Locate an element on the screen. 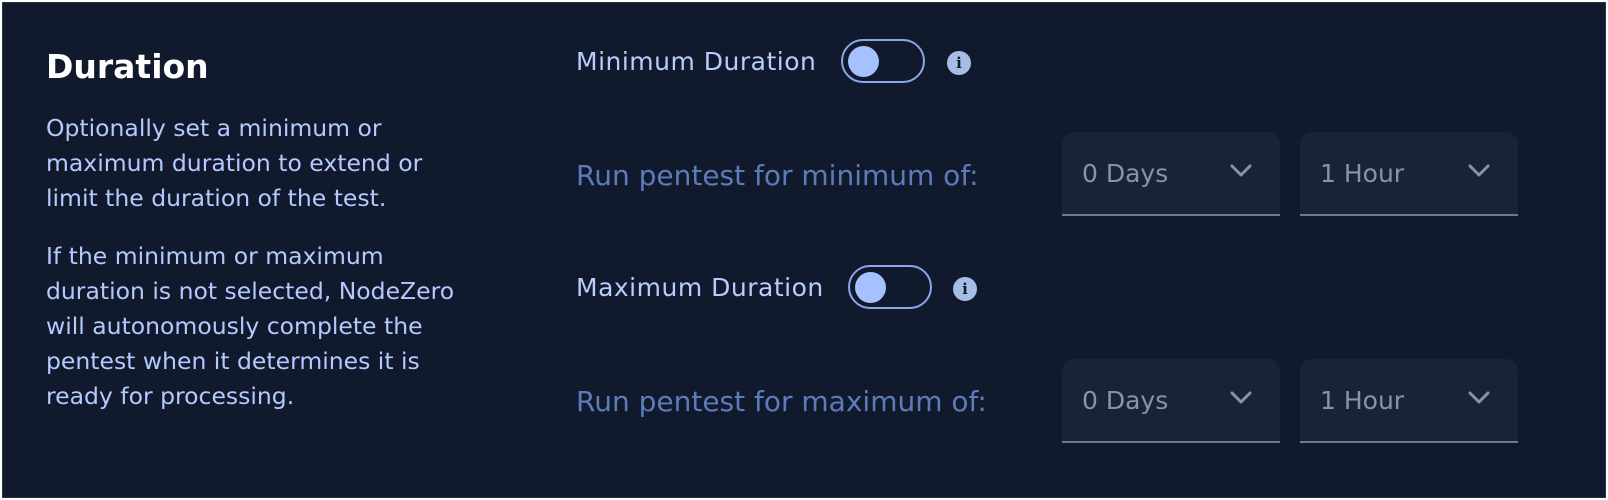 The height and width of the screenshot is (500, 1608). section-title: Duration is located at coordinates (127, 66).